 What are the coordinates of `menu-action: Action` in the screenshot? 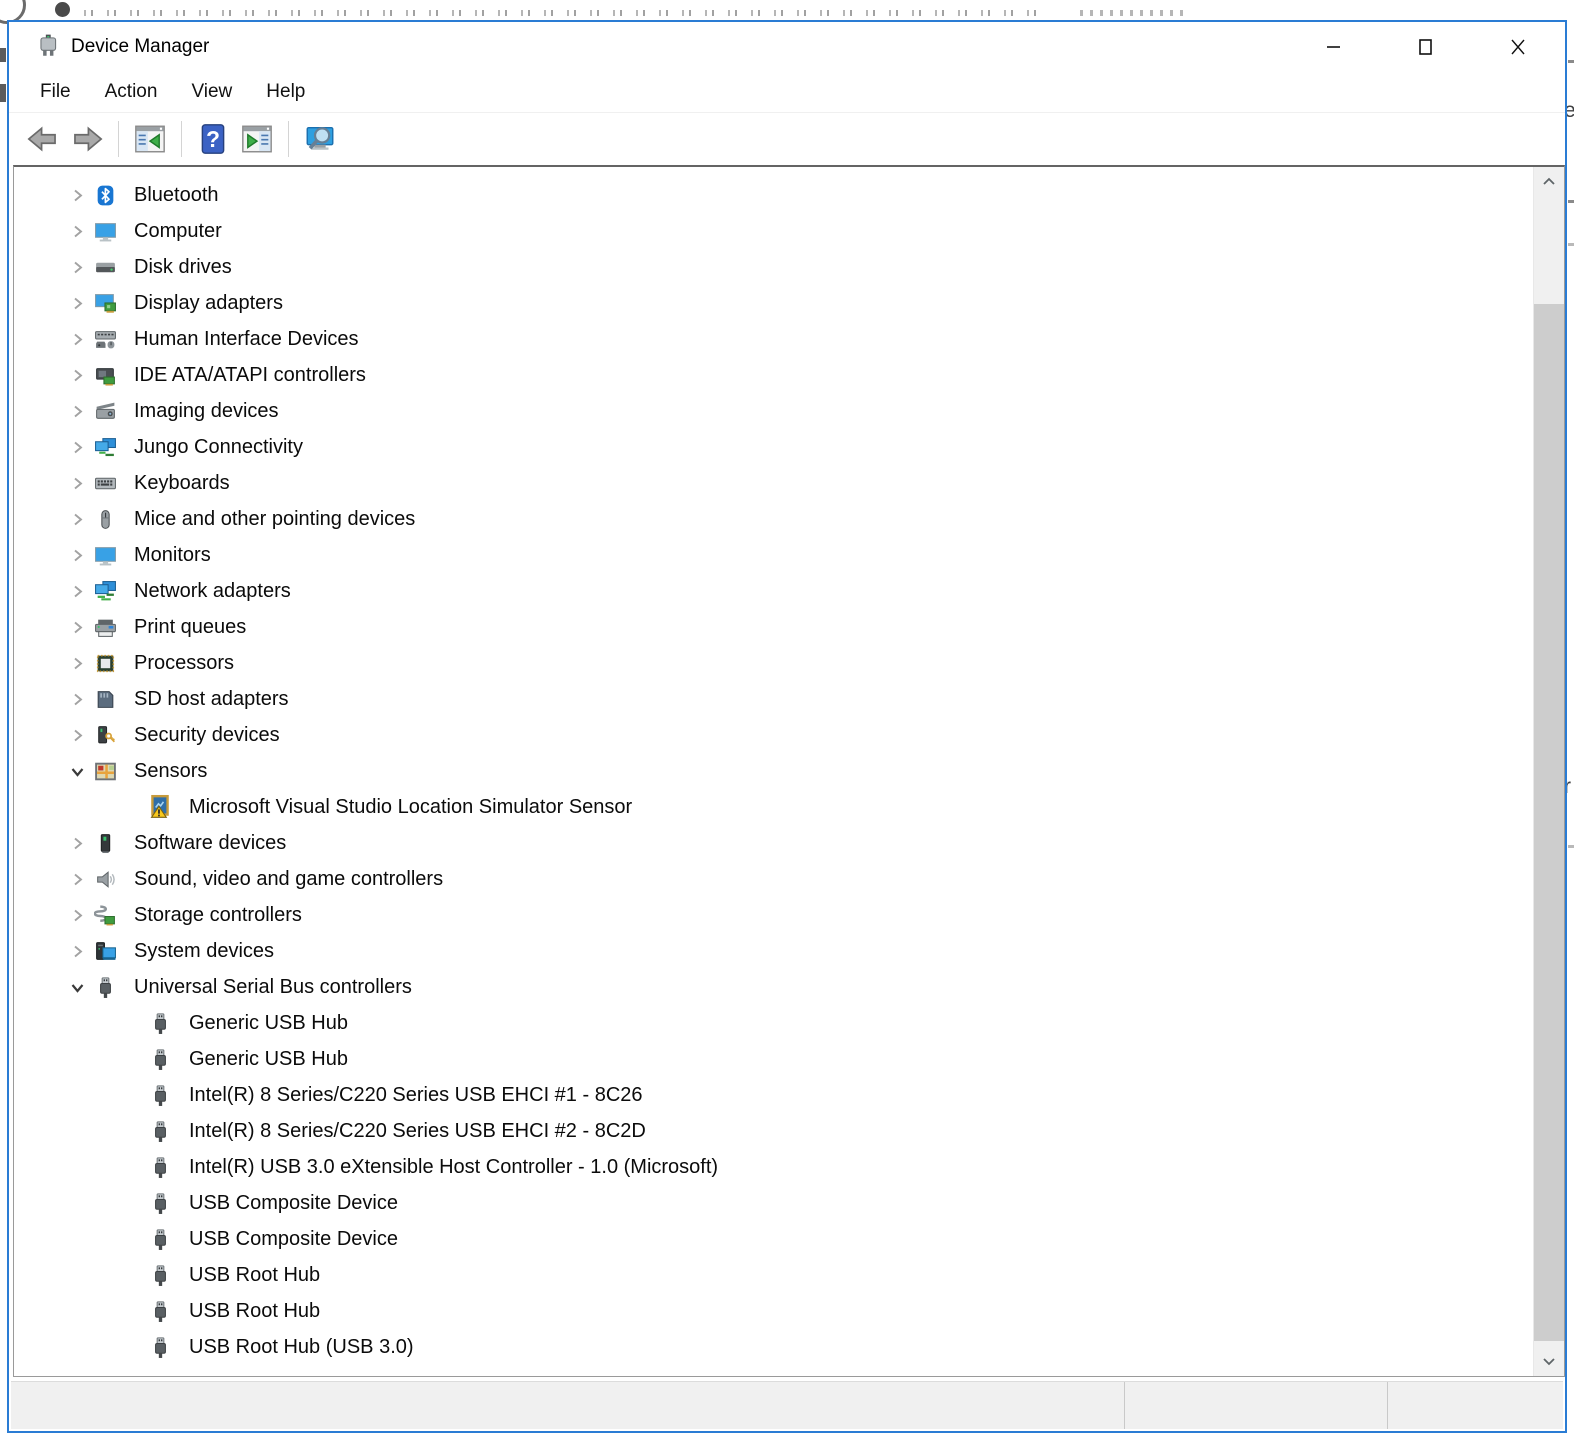 It's located at (131, 92).